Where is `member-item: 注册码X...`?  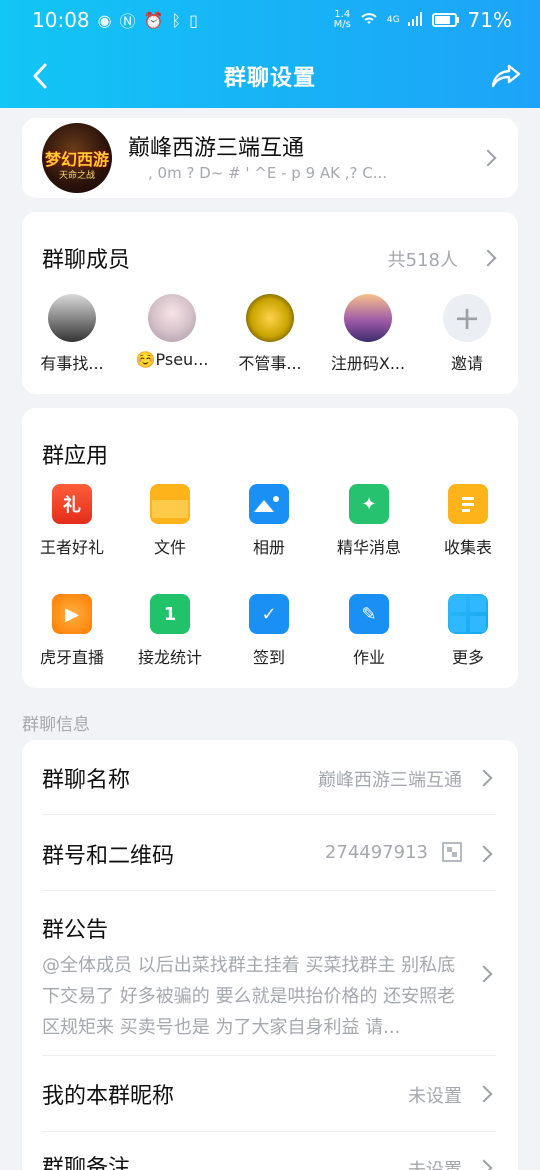 member-item: 注册码X... is located at coordinates (368, 334).